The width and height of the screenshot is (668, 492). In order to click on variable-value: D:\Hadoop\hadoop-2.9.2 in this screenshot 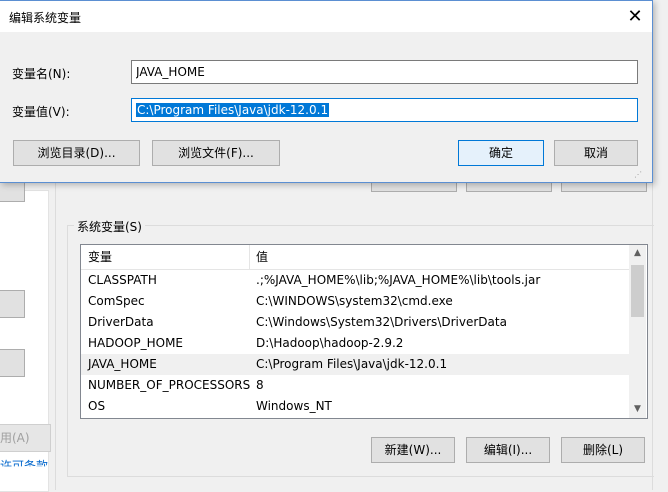, I will do `click(330, 343)`.